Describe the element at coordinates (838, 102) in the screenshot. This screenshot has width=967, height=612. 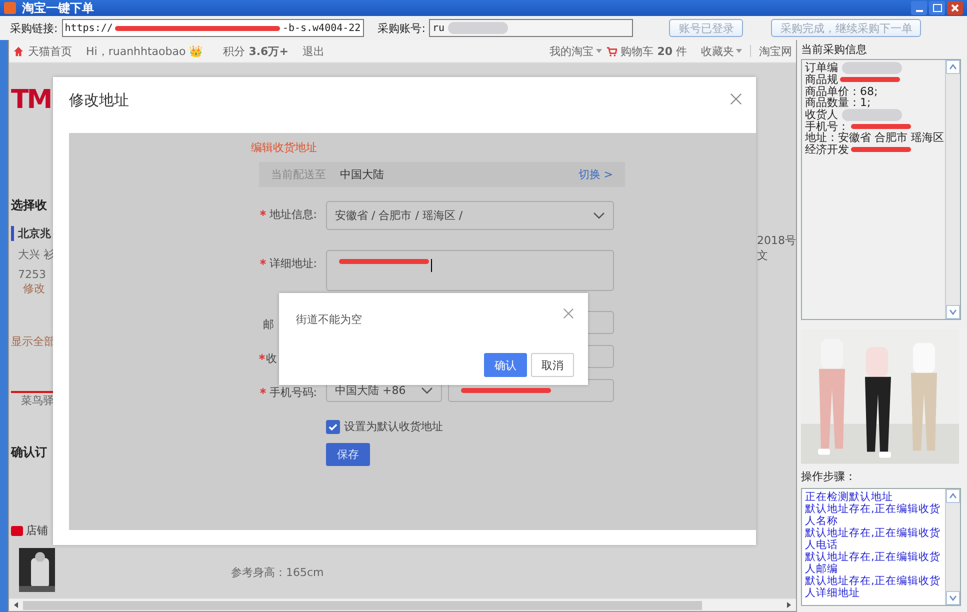
I see `info-line: 商品数量：1;` at that location.